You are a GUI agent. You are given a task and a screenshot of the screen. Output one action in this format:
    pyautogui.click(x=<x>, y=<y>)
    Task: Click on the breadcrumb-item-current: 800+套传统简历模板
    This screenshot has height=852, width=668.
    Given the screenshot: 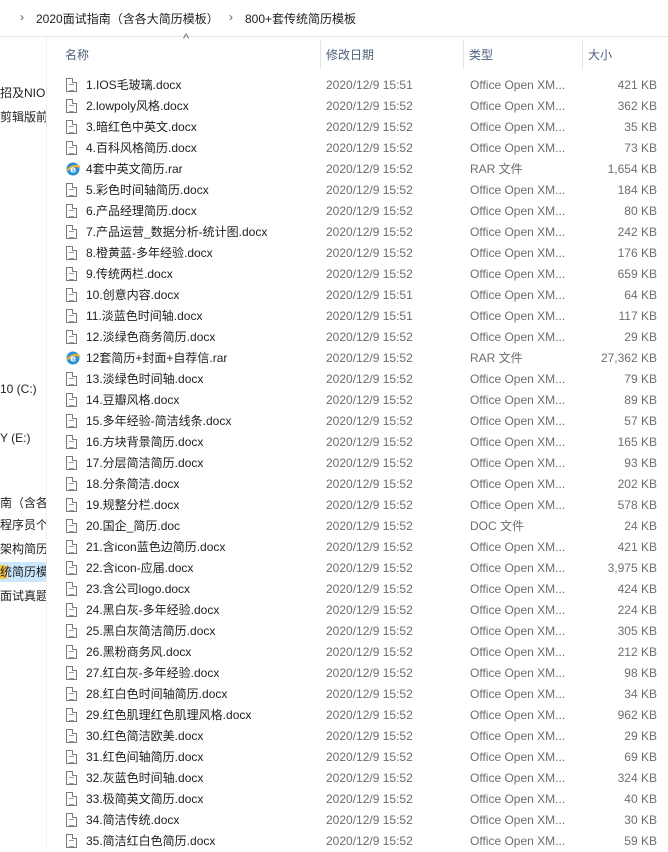 What is the action you would take?
    pyautogui.click(x=300, y=18)
    